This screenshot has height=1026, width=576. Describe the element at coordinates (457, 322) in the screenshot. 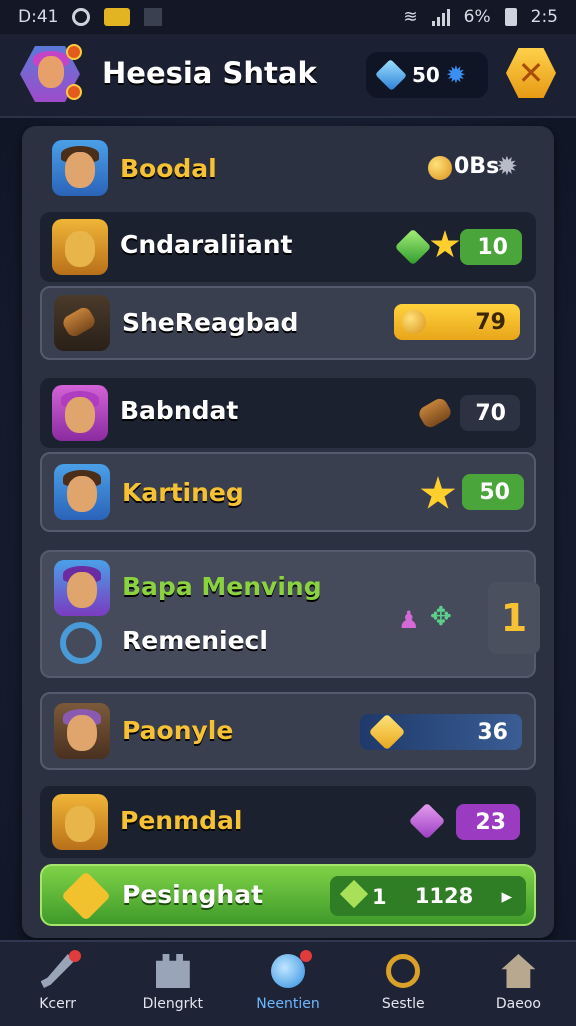

I see `score-pill: 79` at that location.